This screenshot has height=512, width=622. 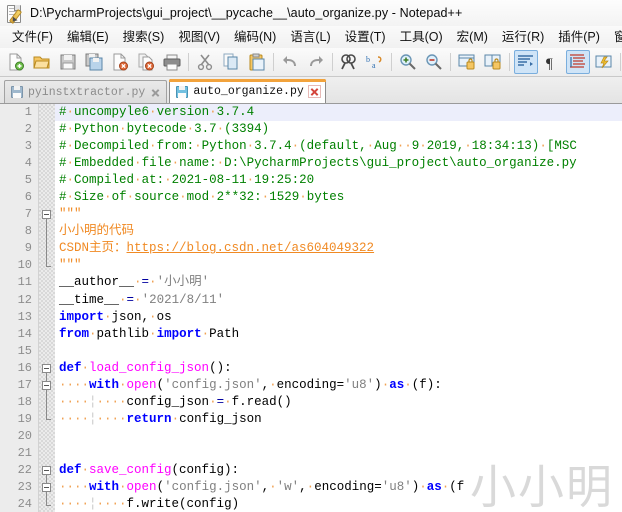 I want to click on line-number: 24, so click(x=24, y=504).